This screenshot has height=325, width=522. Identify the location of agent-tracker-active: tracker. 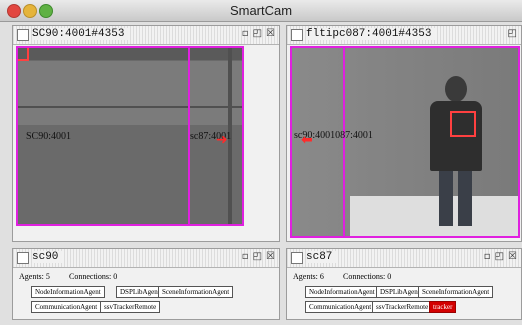
(443, 307).